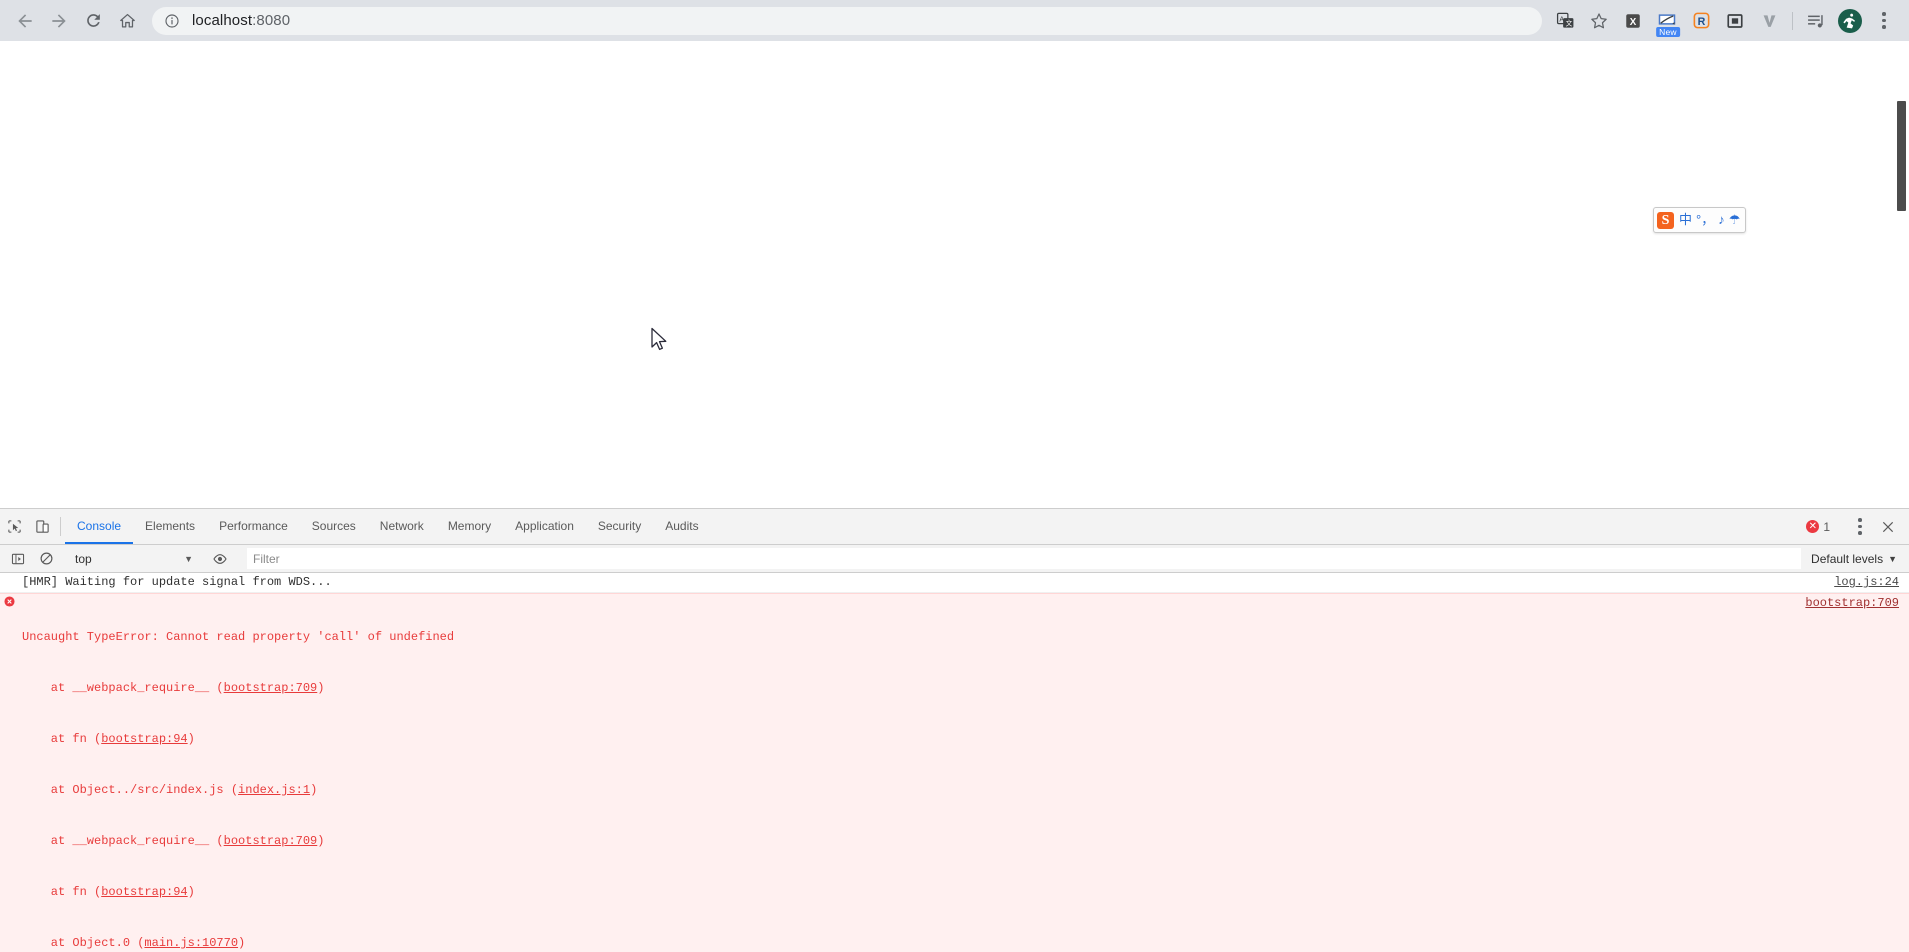  I want to click on chrome-menu-kebab-icon, so click(1884, 21).